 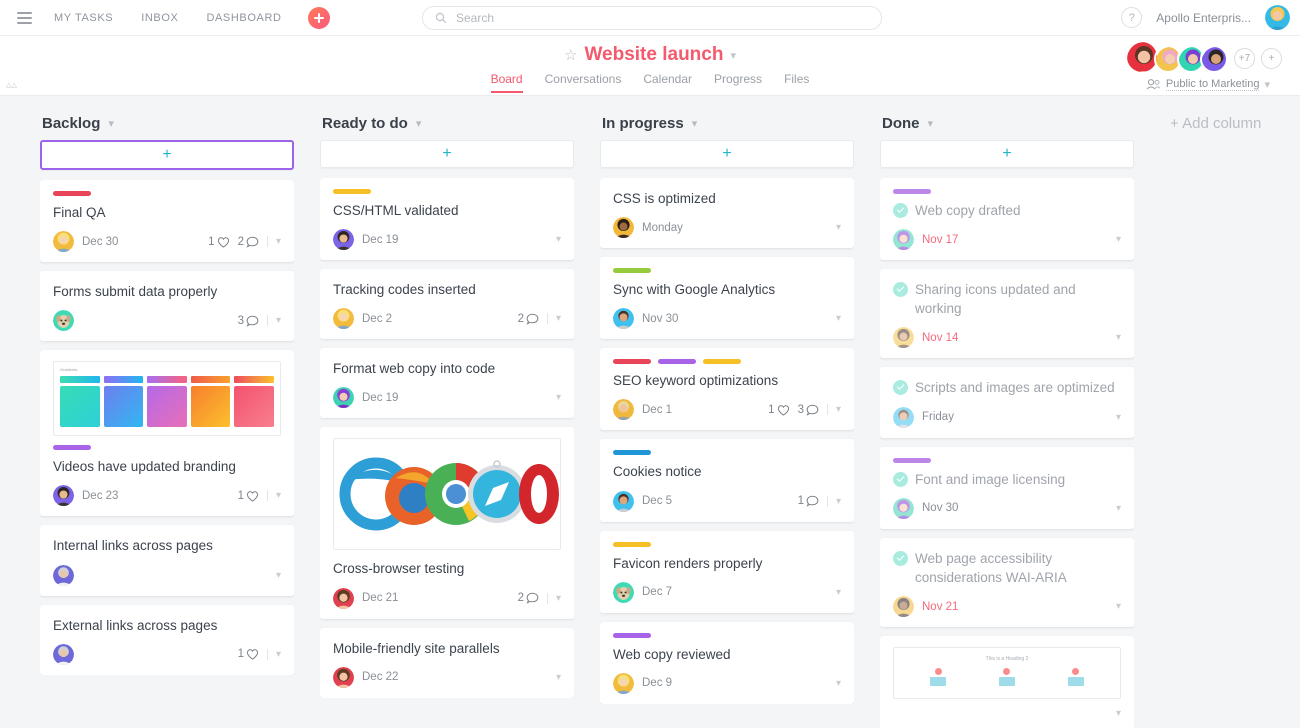 I want to click on card-due-date: Dec 21, so click(x=380, y=598).